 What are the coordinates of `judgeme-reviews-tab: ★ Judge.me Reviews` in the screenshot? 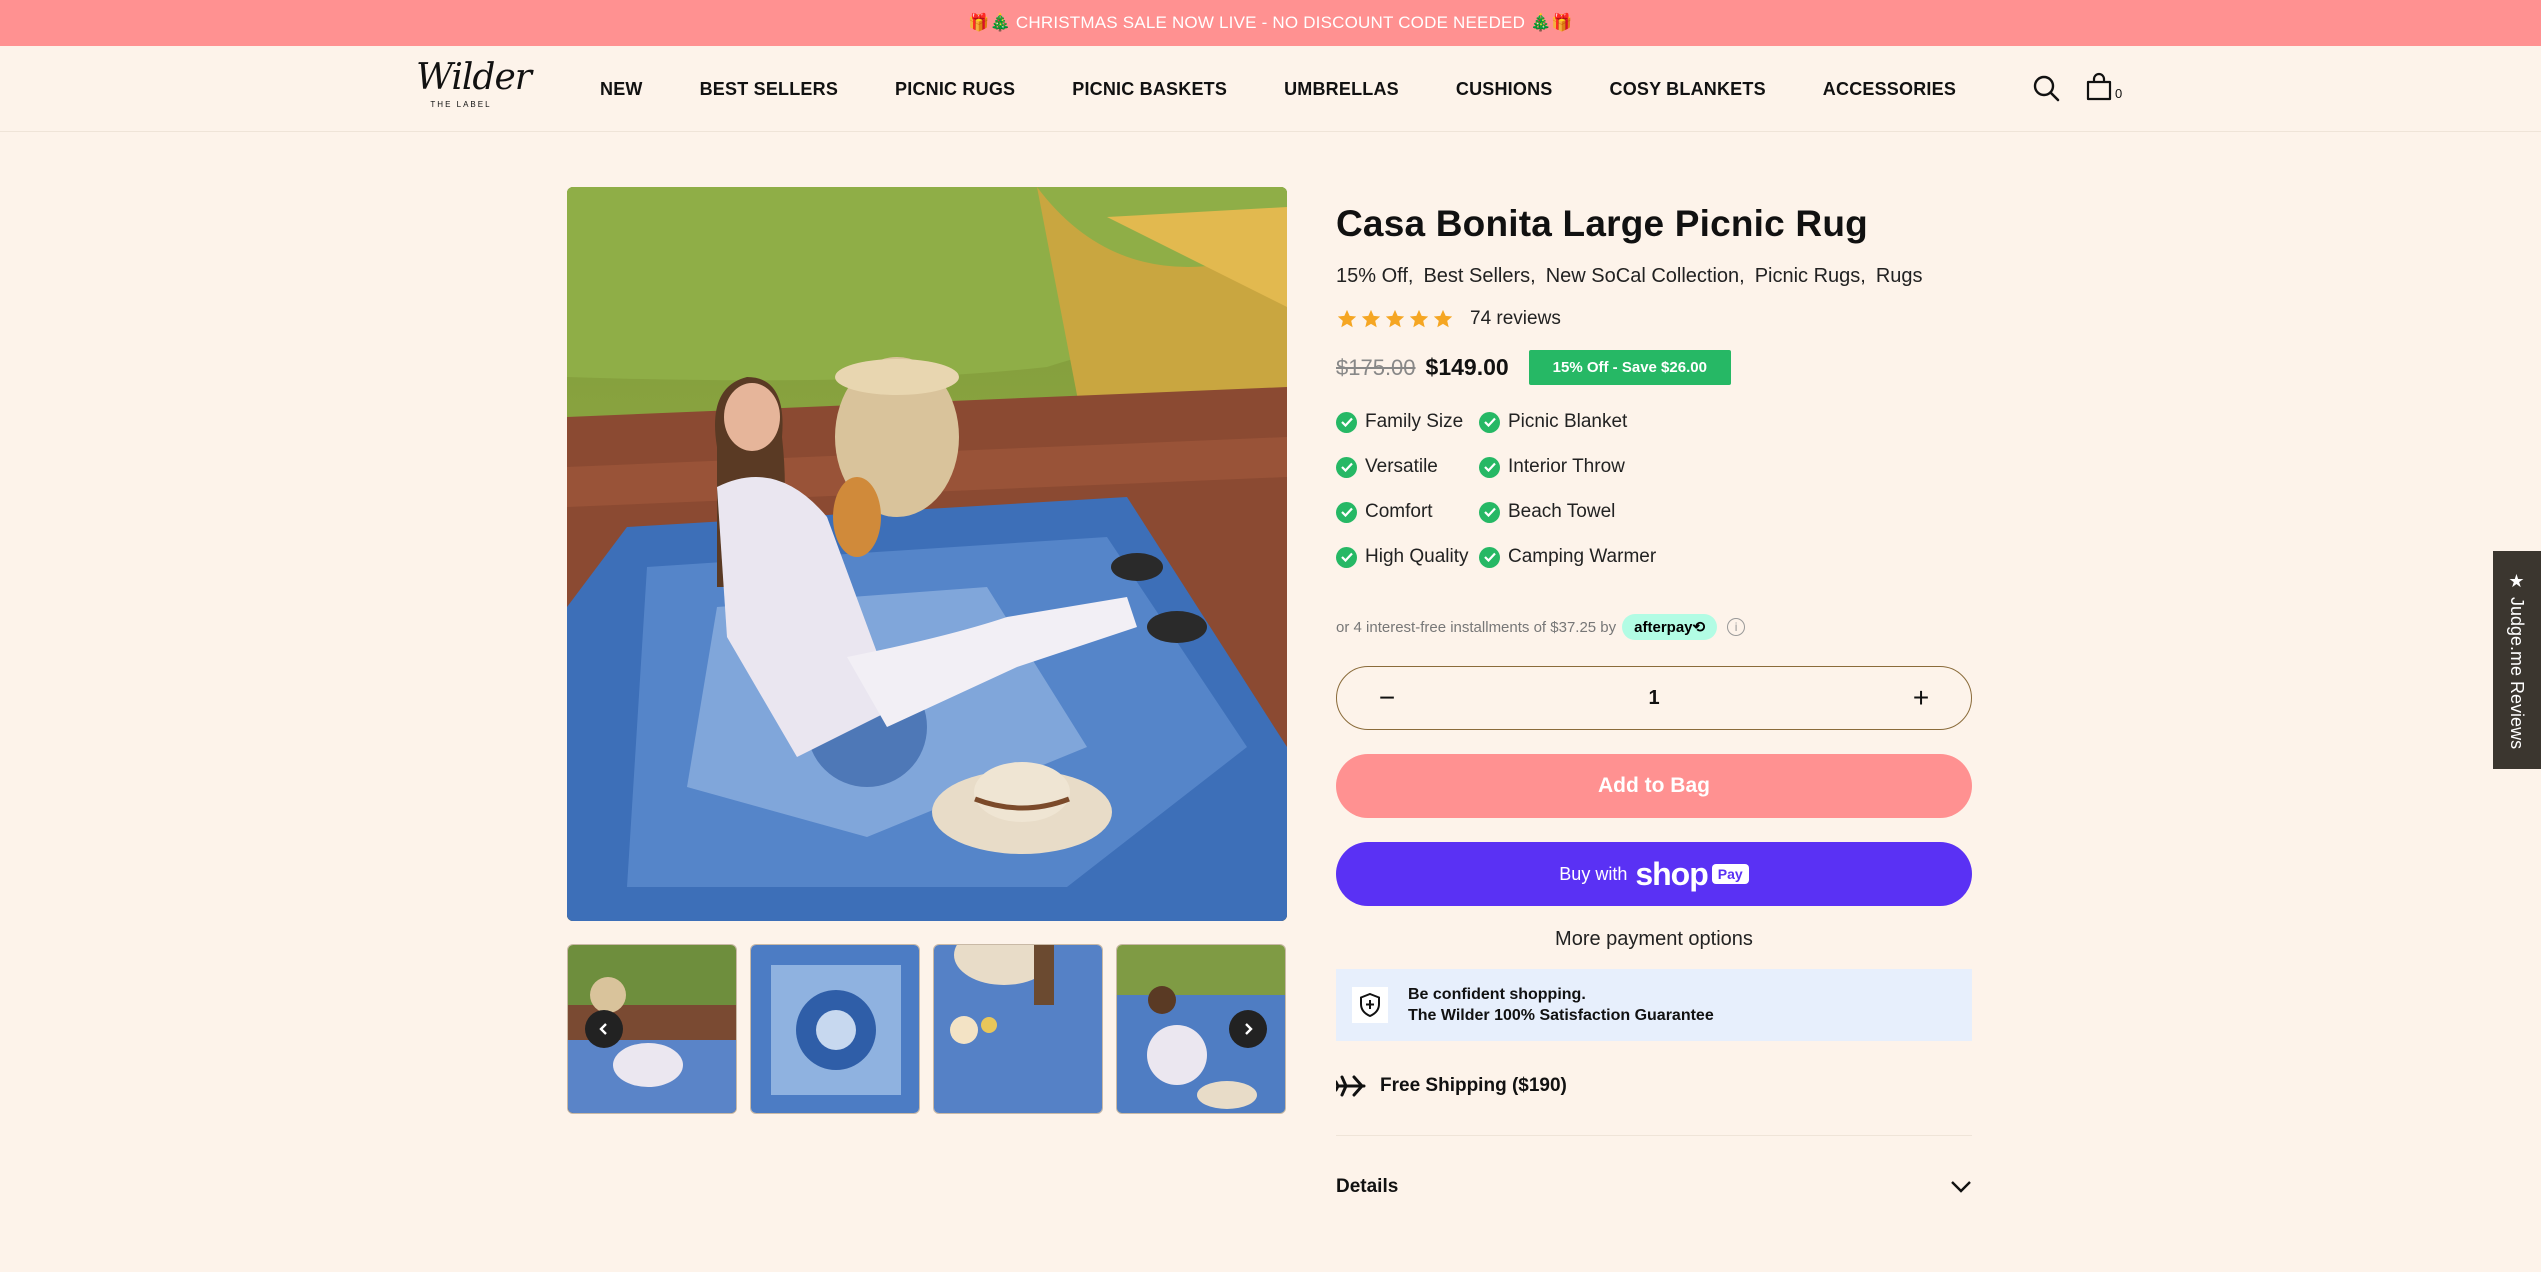 It's located at (2517, 660).